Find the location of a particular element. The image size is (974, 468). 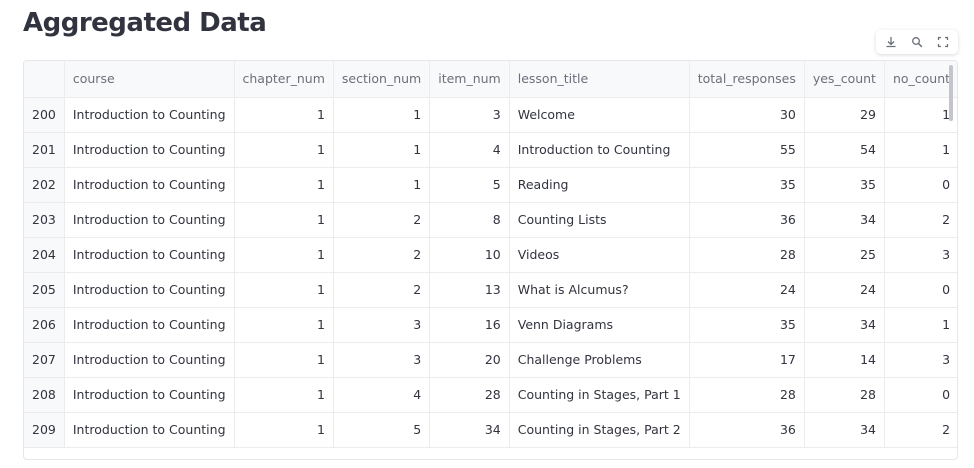

cell-section-num: 5 is located at coordinates (382, 430).